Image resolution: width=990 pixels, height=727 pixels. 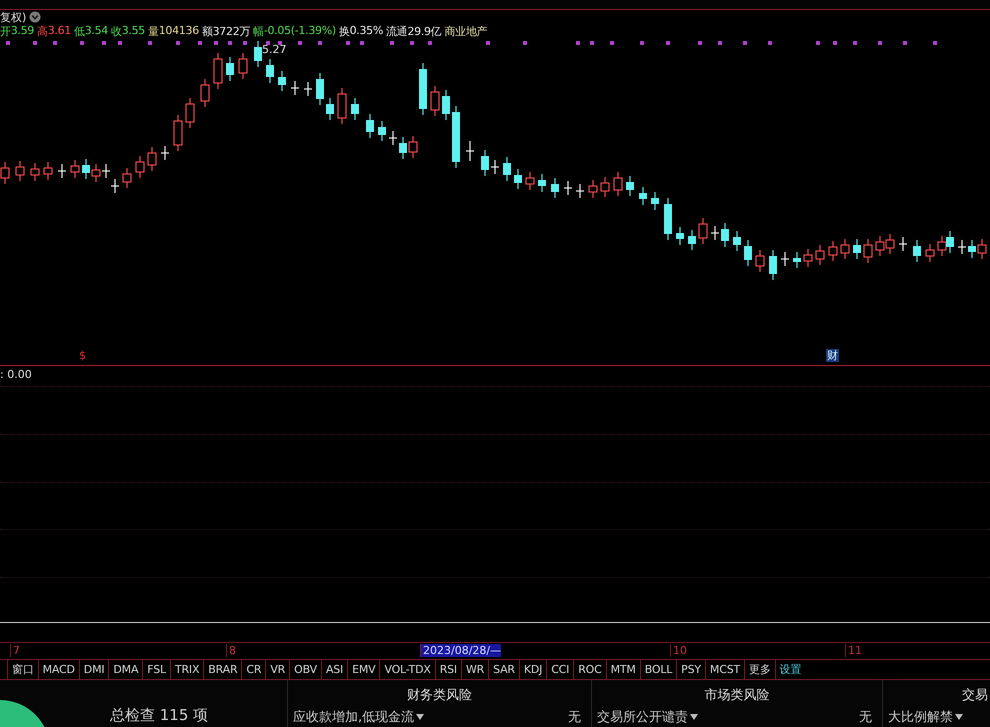 What do you see at coordinates (691, 669) in the screenshot?
I see `indicator-tab: PSY` at bounding box center [691, 669].